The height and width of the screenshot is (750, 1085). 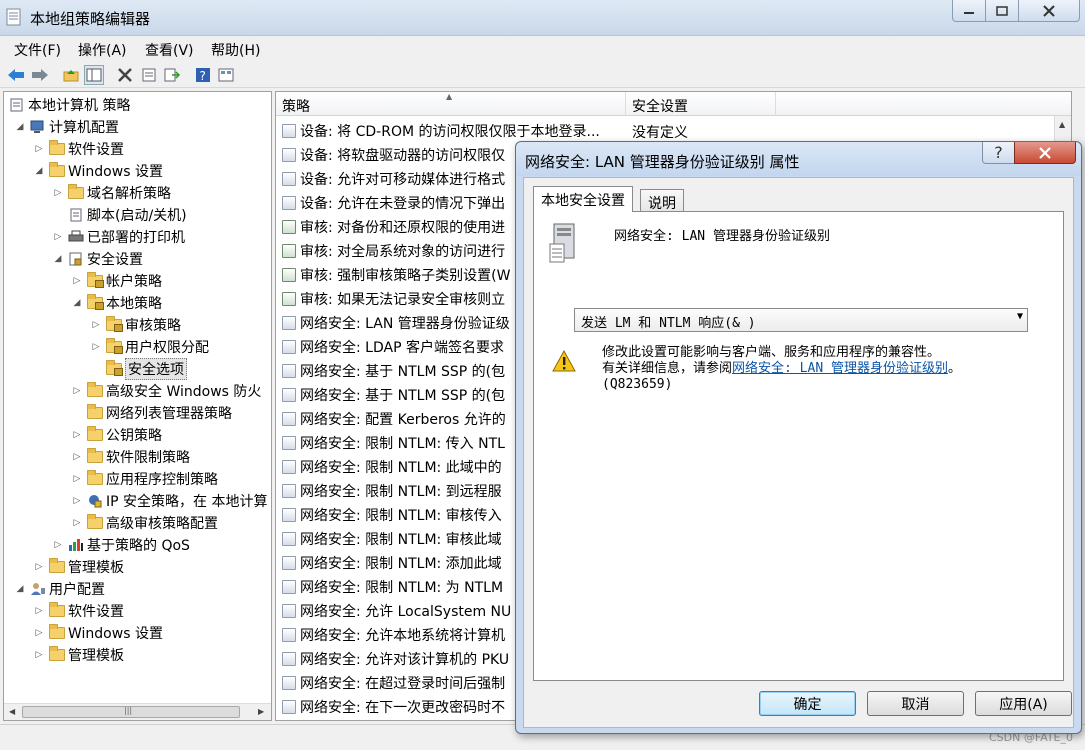 What do you see at coordinates (485, 131) in the screenshot?
I see `list-item: 设备: 将 CD-ROM 的访问权限仅限于本地登录... 没有定义` at bounding box center [485, 131].